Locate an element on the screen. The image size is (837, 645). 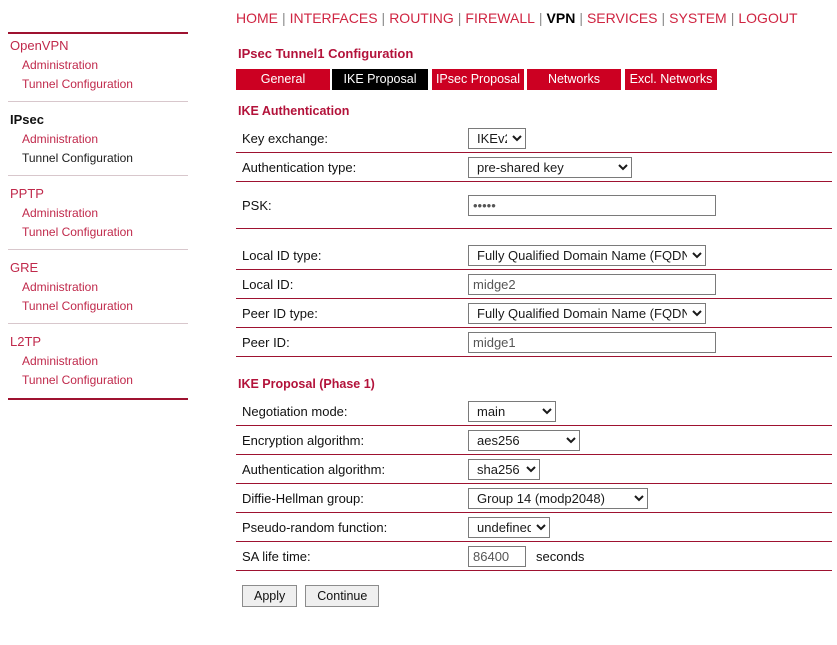
field-diffie-hellman-group: Group 14 (modp2048) is located at coordinates (558, 498).